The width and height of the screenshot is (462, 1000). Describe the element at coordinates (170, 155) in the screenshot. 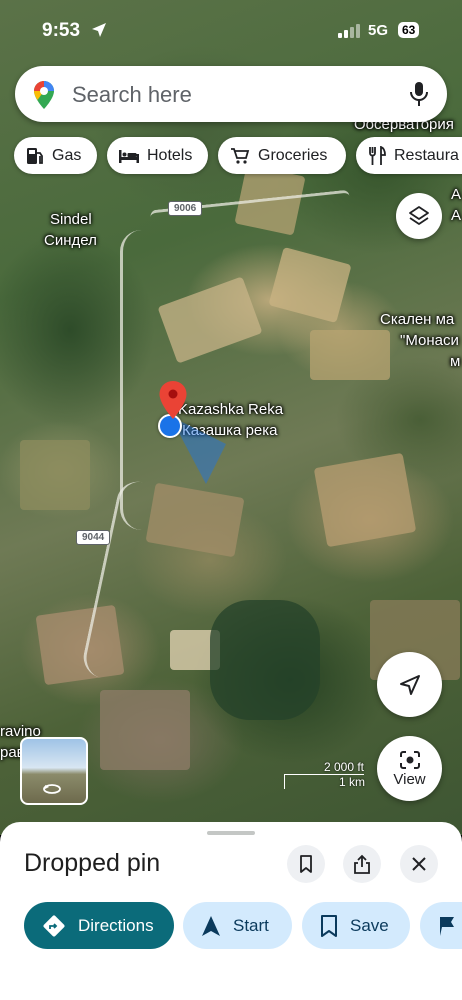

I see `chip-label: Hotels` at that location.